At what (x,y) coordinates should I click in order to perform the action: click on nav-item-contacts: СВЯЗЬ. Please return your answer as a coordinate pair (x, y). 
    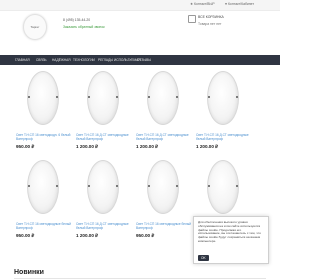
    Looking at the image, I should click on (41, 60).